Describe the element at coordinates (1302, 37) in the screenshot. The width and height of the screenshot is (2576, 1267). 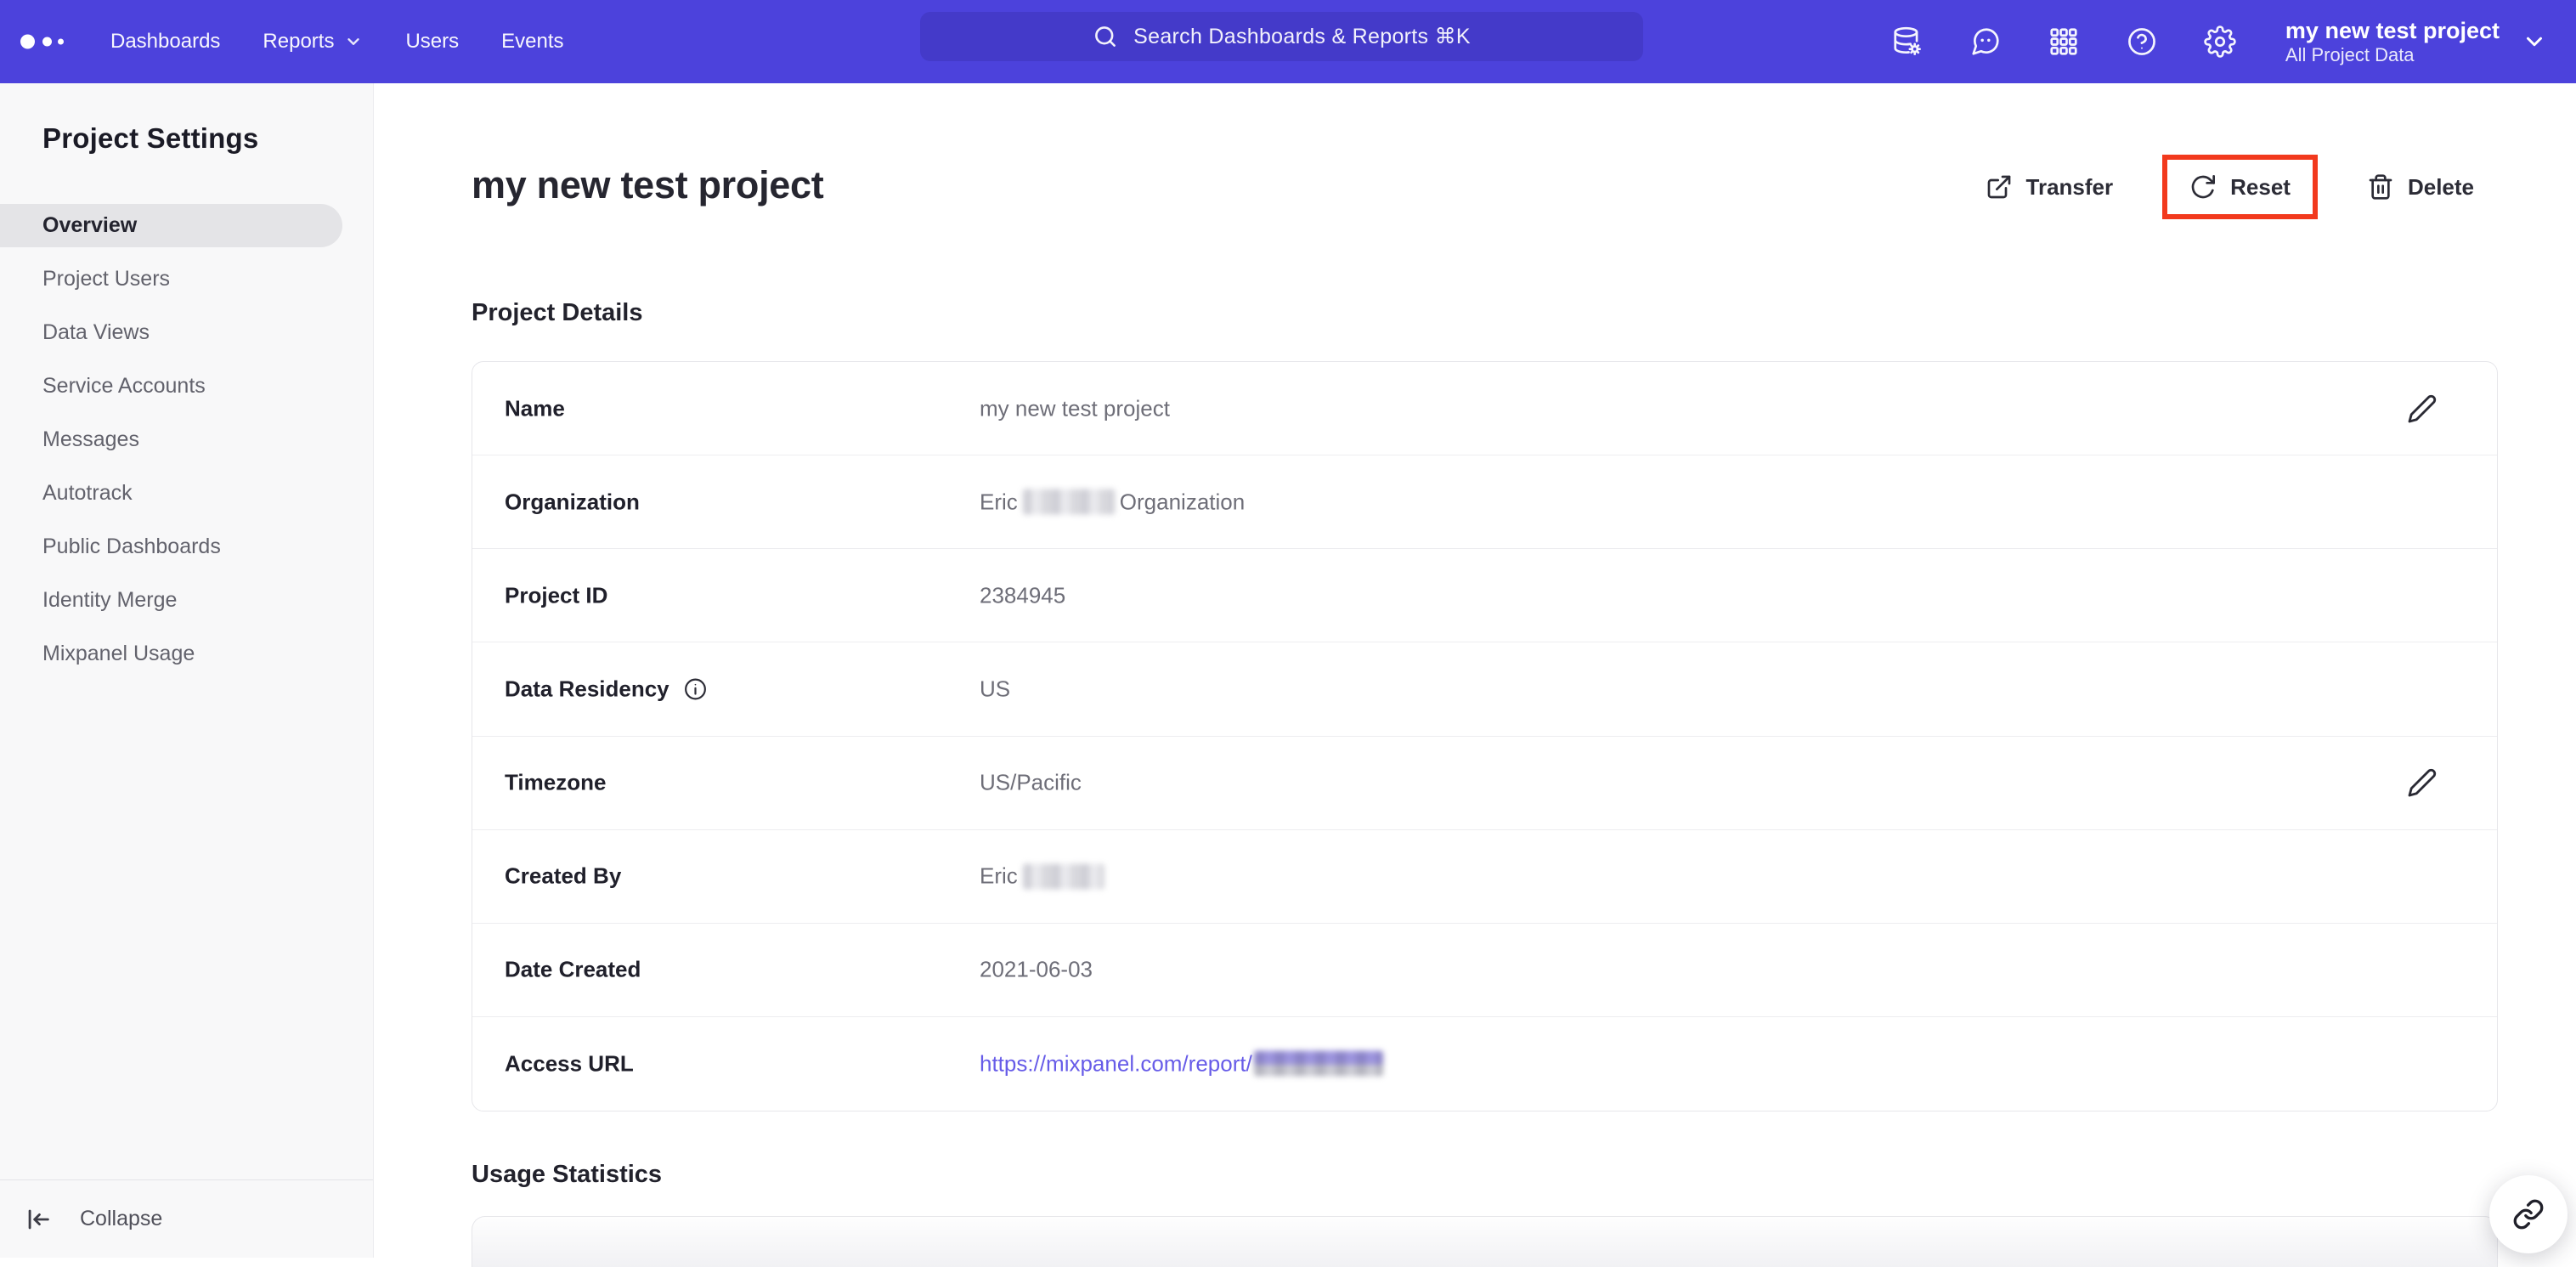
I see `search-placeholder: Search Dashboards & Reports ⌘K` at that location.